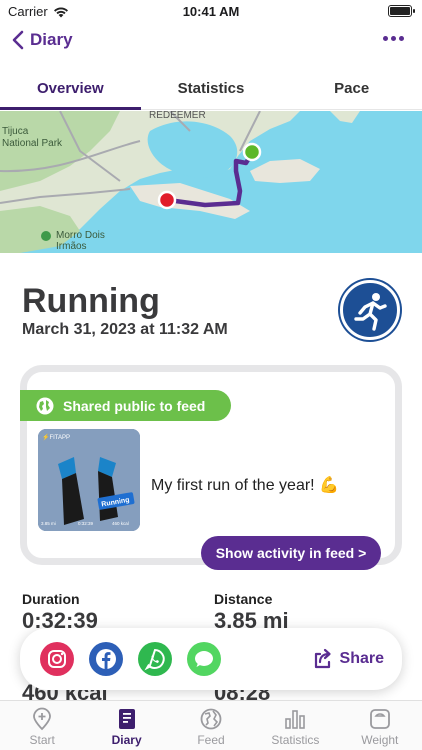 The height and width of the screenshot is (750, 422). What do you see at coordinates (71, 246) in the screenshot?
I see `map-label: Irmãos` at bounding box center [71, 246].